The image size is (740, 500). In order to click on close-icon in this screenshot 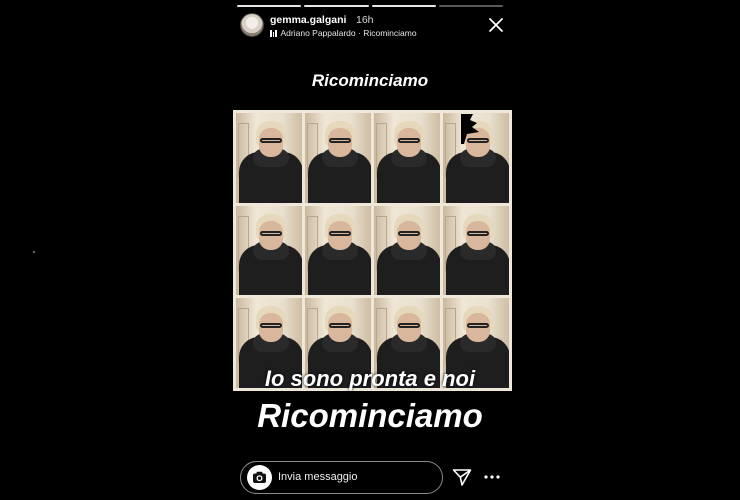, I will do `click(496, 25)`.